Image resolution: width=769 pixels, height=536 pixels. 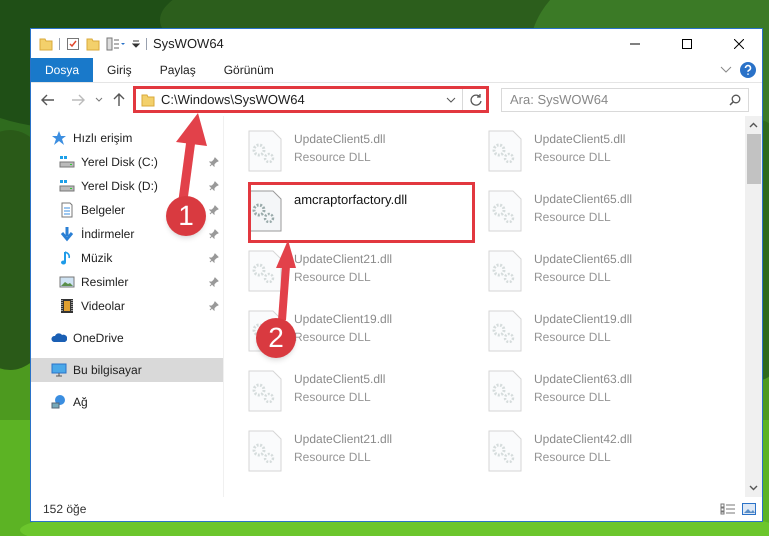 What do you see at coordinates (59, 138) in the screenshot?
I see `star-icon` at bounding box center [59, 138].